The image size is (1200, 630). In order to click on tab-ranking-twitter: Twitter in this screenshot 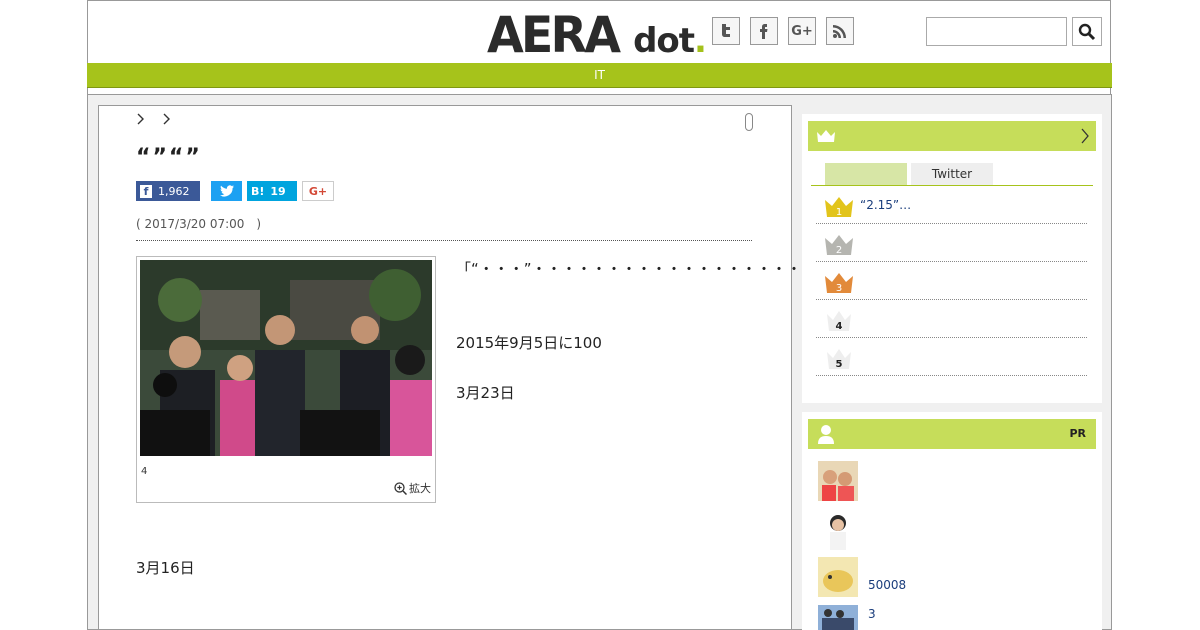, I will do `click(952, 174)`.